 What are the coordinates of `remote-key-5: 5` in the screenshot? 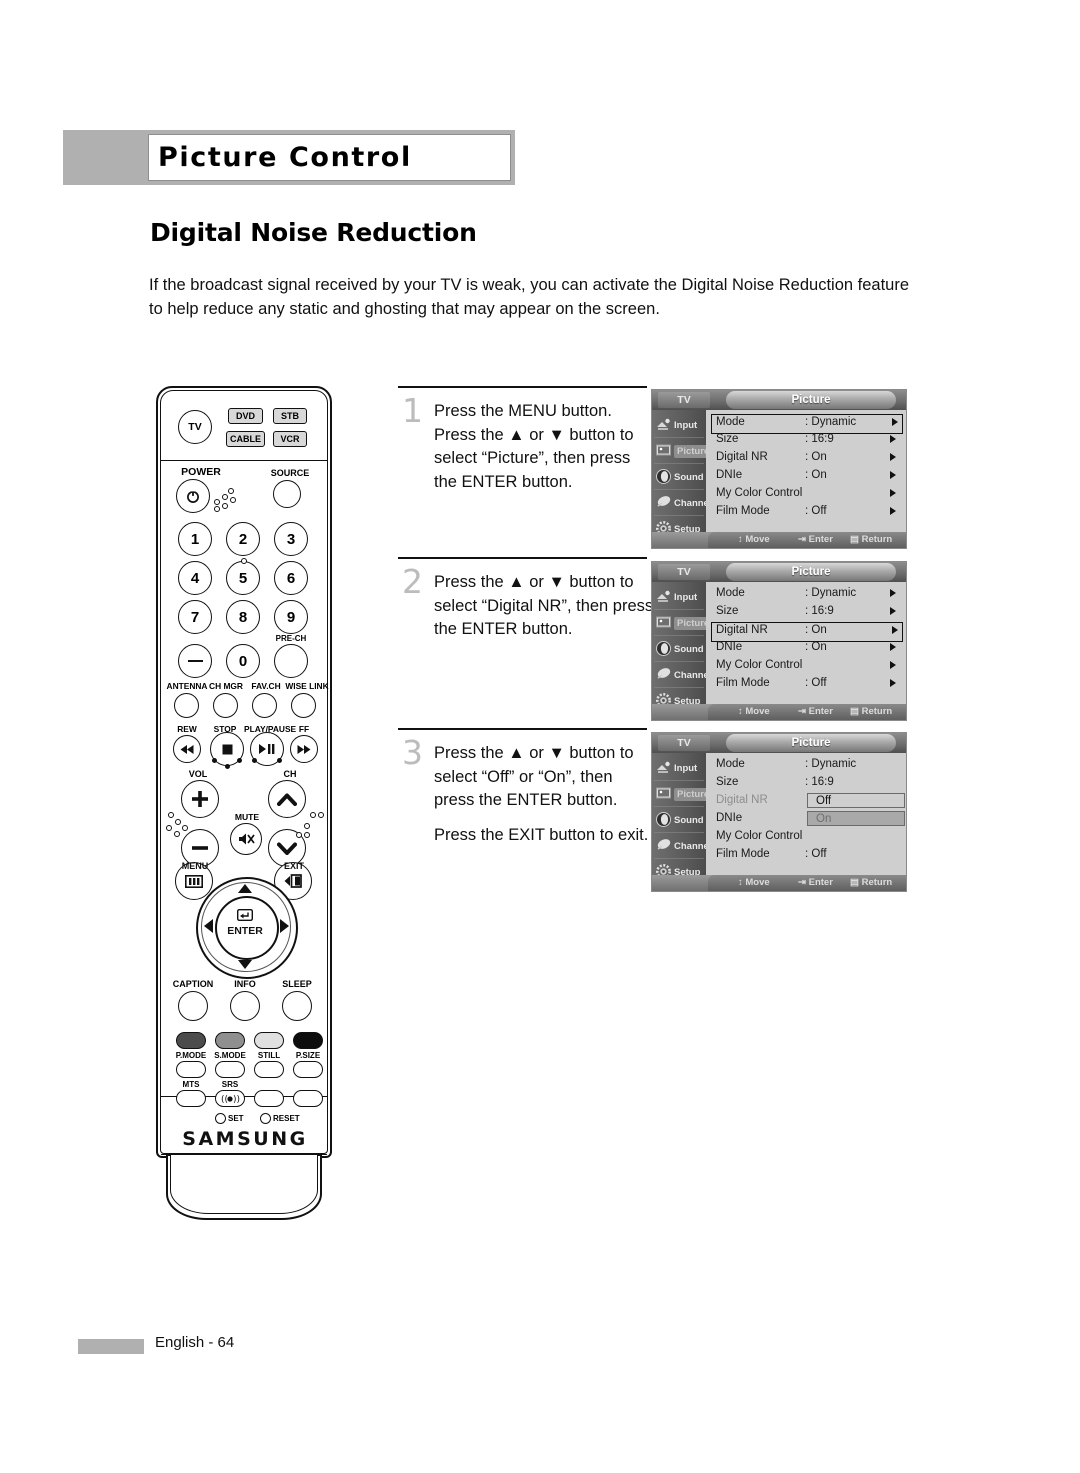 It's located at (243, 578).